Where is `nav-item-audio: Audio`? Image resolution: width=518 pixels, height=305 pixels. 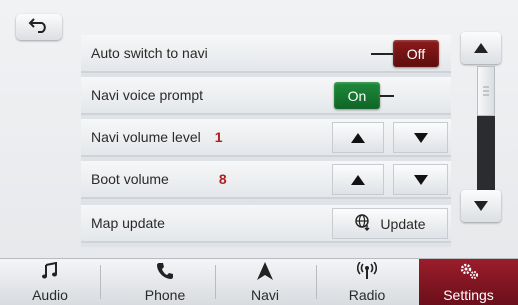
nav-item-audio: Audio is located at coordinates (50, 282).